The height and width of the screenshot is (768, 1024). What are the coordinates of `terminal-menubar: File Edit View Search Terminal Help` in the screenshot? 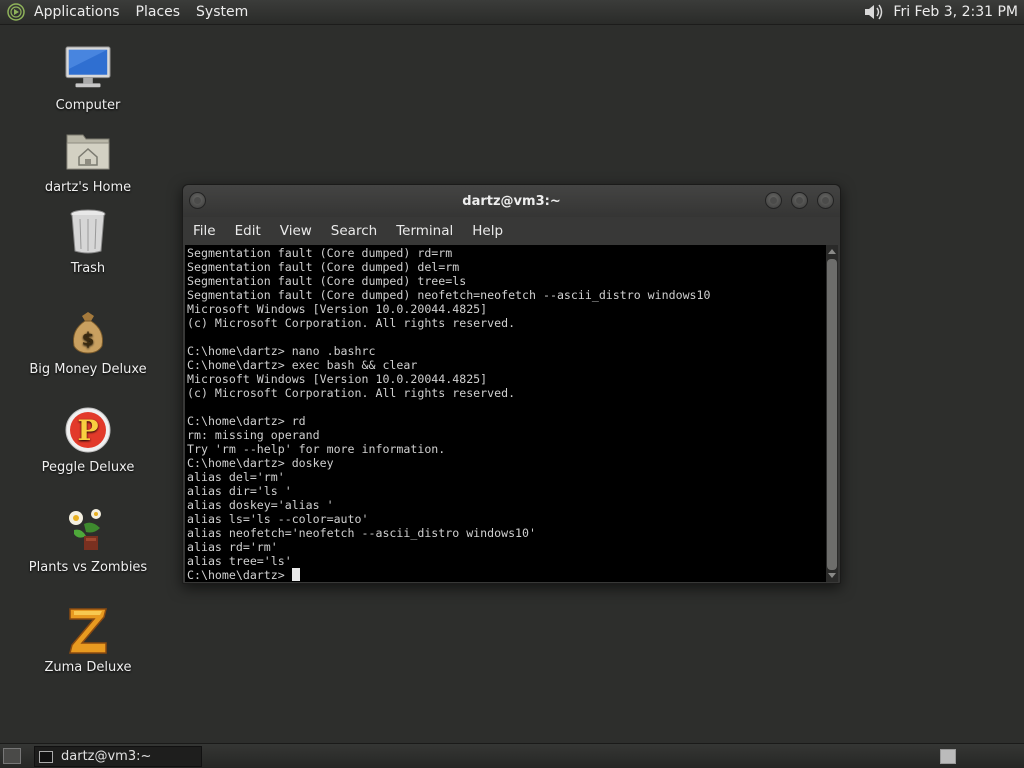 It's located at (511, 230).